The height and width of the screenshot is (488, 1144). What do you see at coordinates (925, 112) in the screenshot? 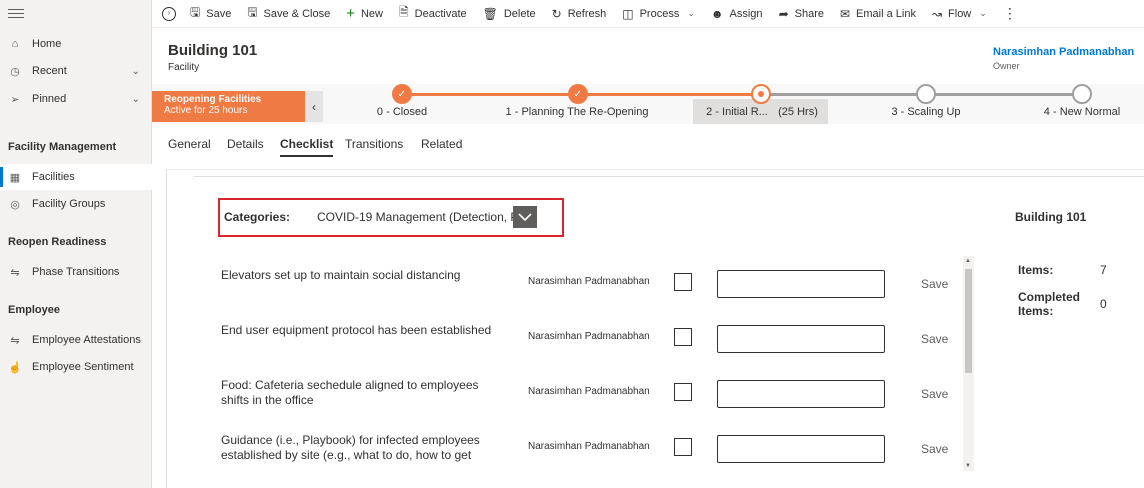
I see `stage-label: 3 - Scaling Up` at bounding box center [925, 112].